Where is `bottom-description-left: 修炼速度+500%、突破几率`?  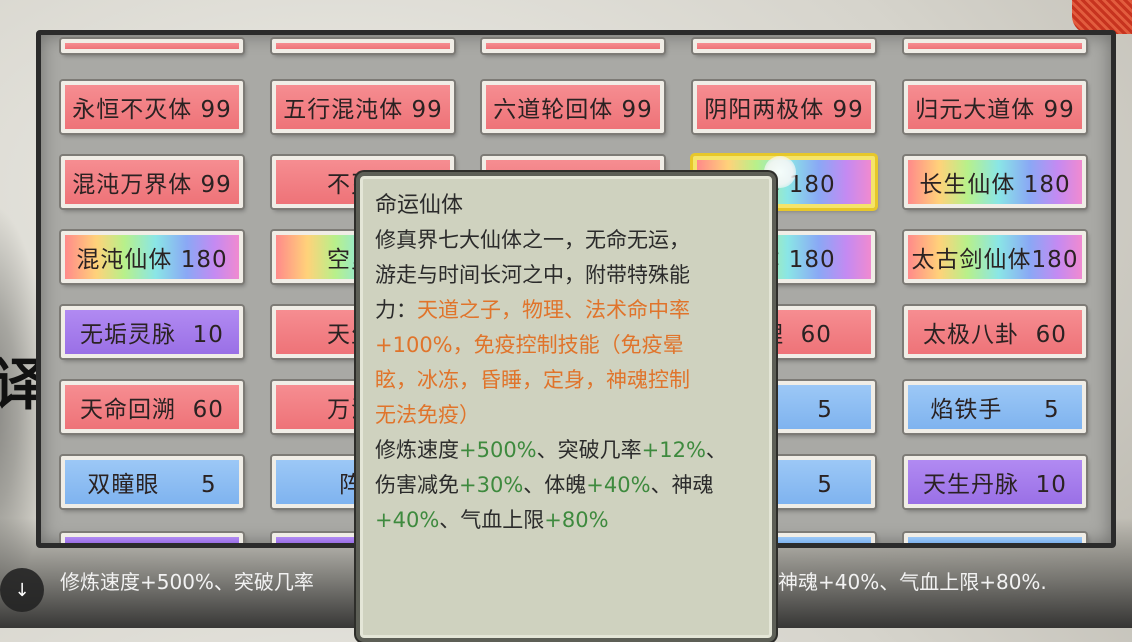 bottom-description-left: 修炼速度+500%、突破几率 is located at coordinates (187, 582).